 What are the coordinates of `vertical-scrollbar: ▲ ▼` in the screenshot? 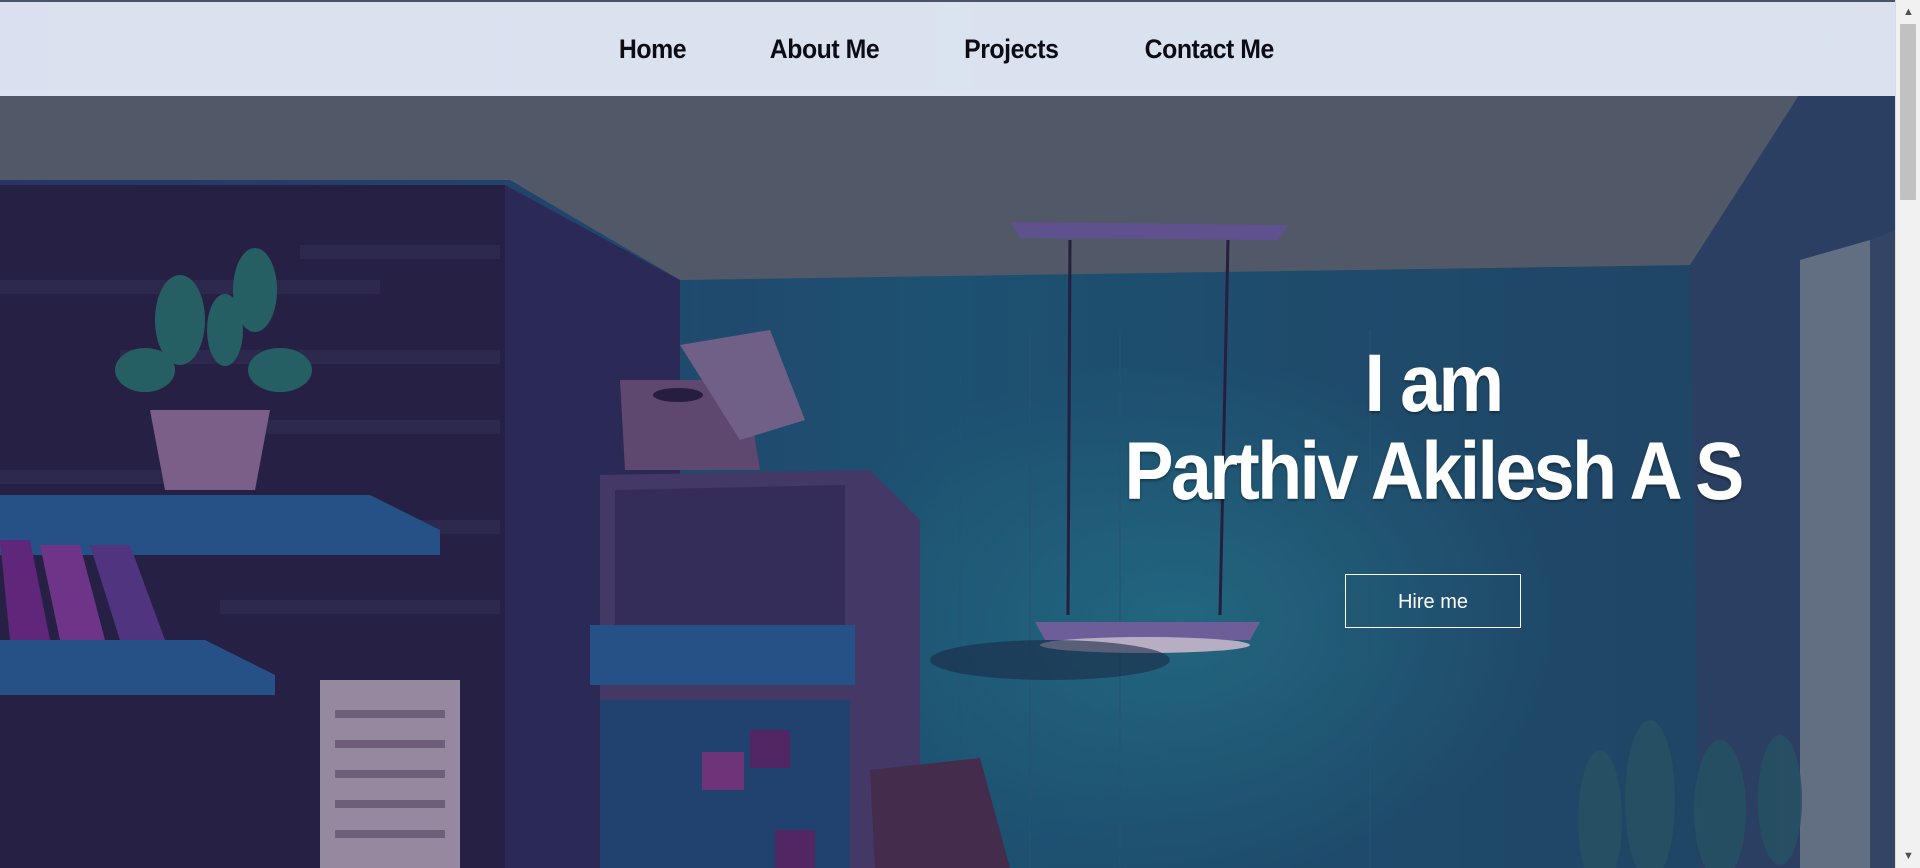 It's located at (1907, 434).